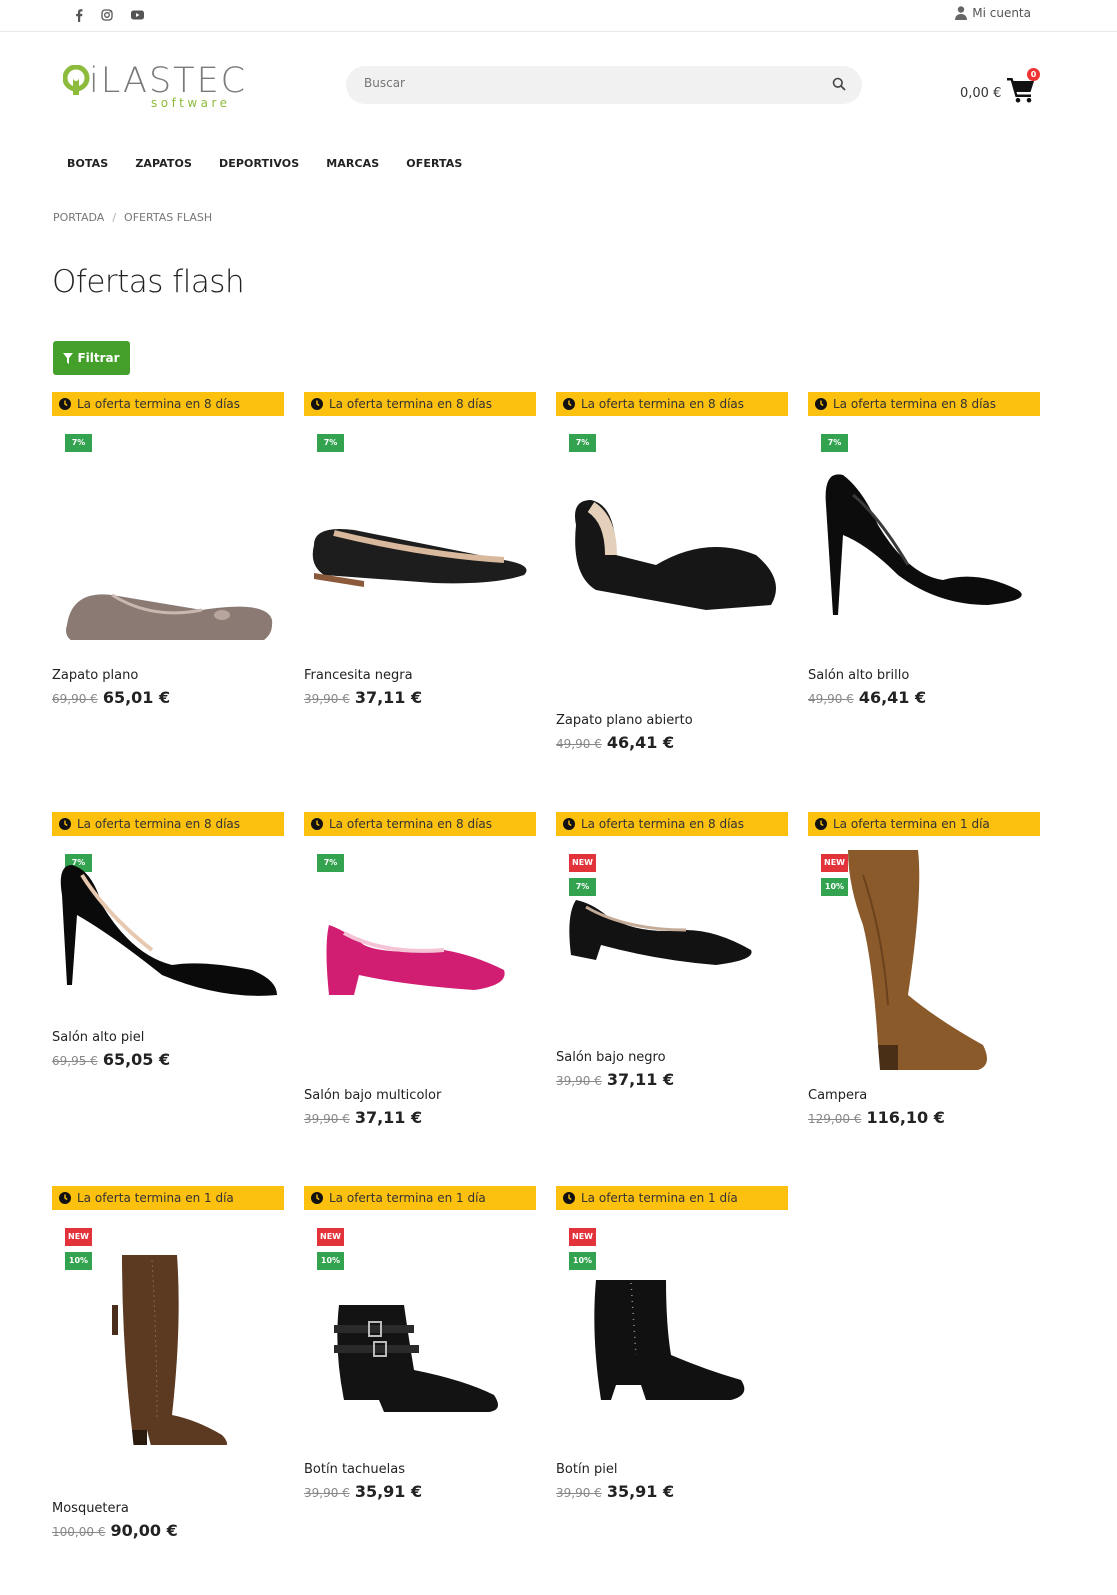  Describe the element at coordinates (136, 1059) in the screenshot. I see `sale-price: 65,05 €` at that location.